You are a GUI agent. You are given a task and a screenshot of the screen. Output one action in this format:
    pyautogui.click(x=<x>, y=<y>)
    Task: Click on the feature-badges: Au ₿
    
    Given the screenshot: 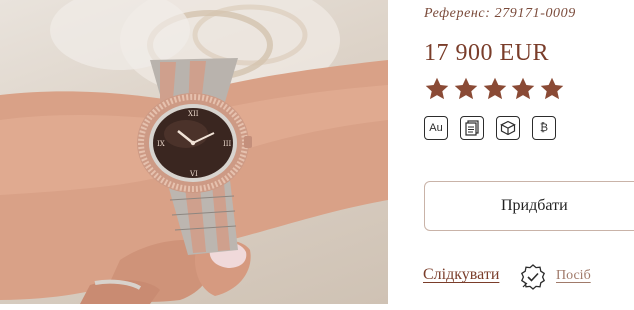 What is the action you would take?
    pyautogui.click(x=490, y=128)
    